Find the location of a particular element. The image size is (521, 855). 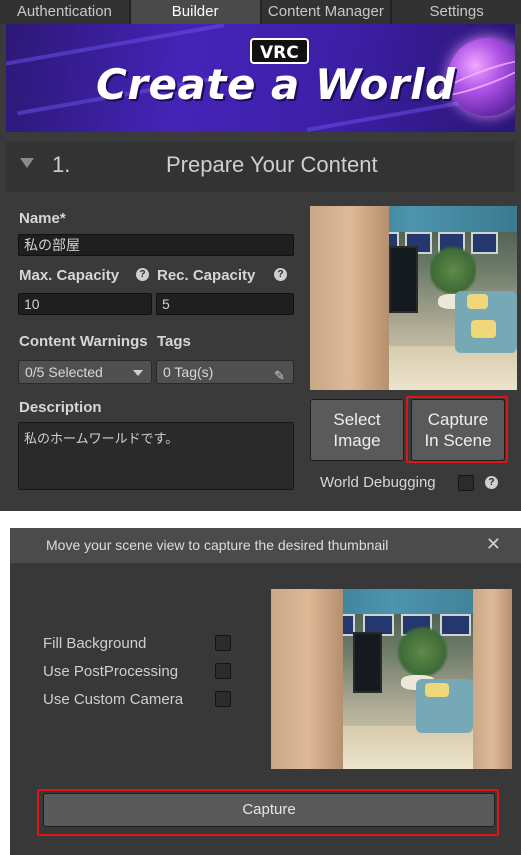

section-number: 1. is located at coordinates (61, 164).